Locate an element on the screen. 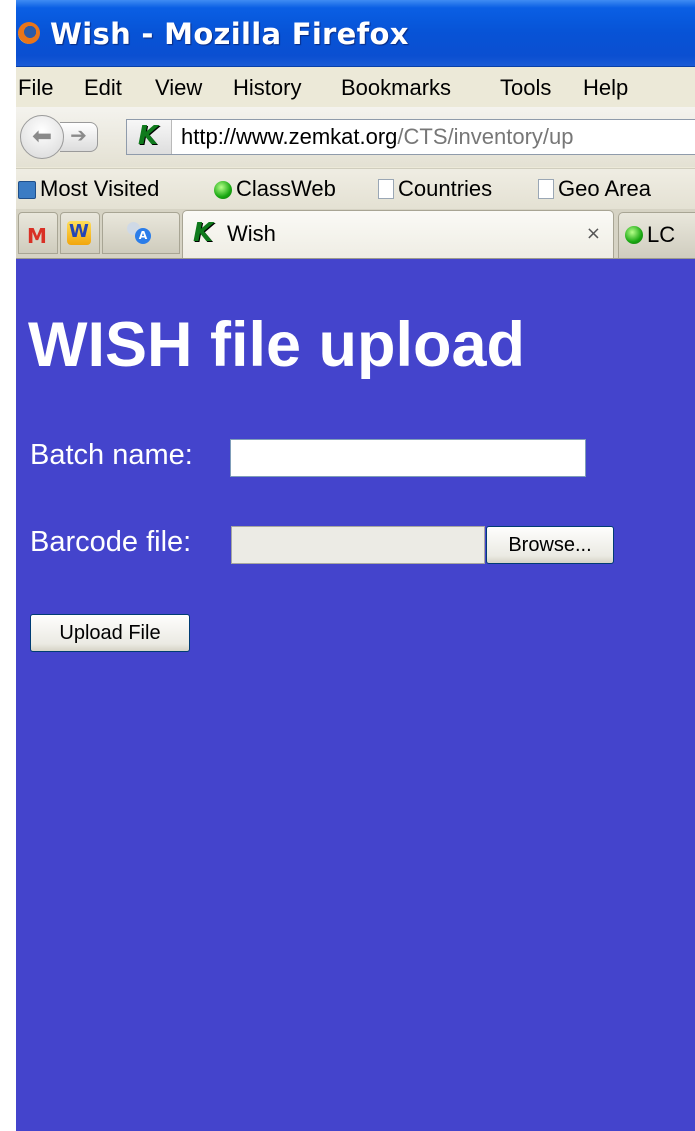  menu-view: View is located at coordinates (178, 88).